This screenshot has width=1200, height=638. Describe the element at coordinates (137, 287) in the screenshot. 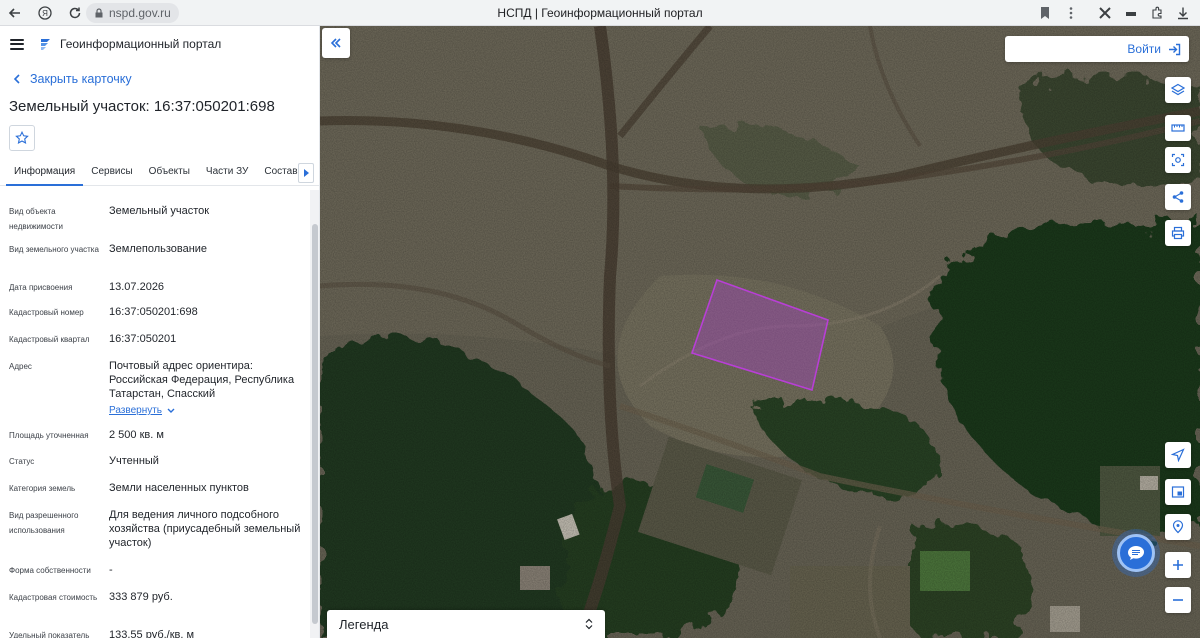

I see `property-value: 13.07.2026` at that location.